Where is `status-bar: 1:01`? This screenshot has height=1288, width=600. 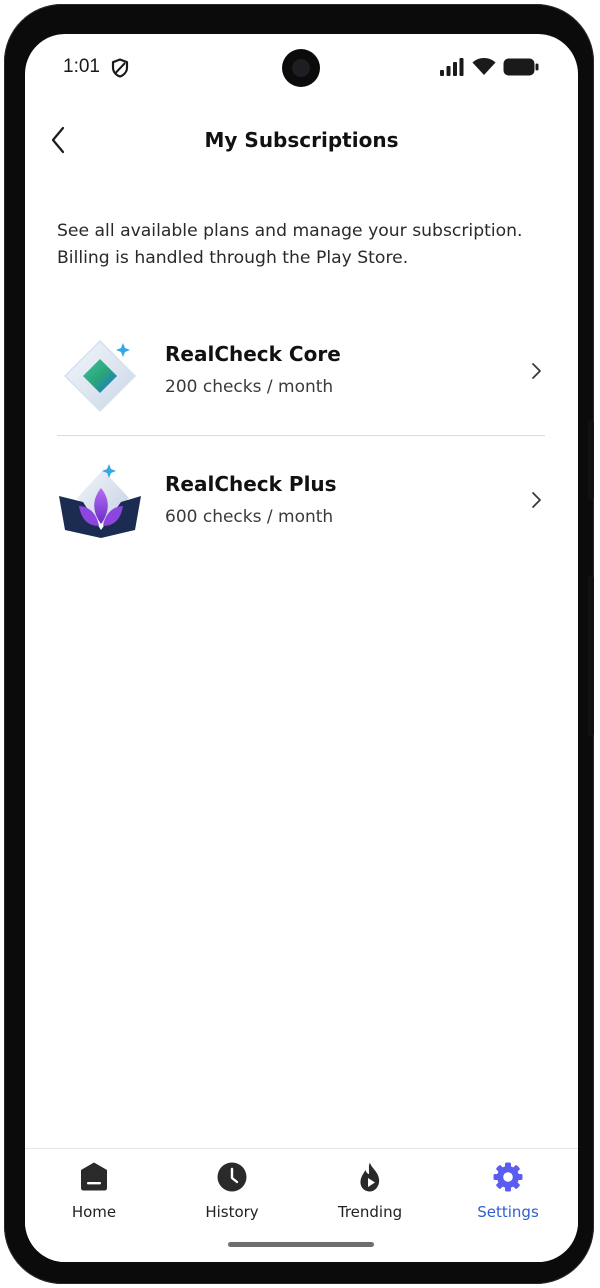
status-bar: 1:01 is located at coordinates (301, 69).